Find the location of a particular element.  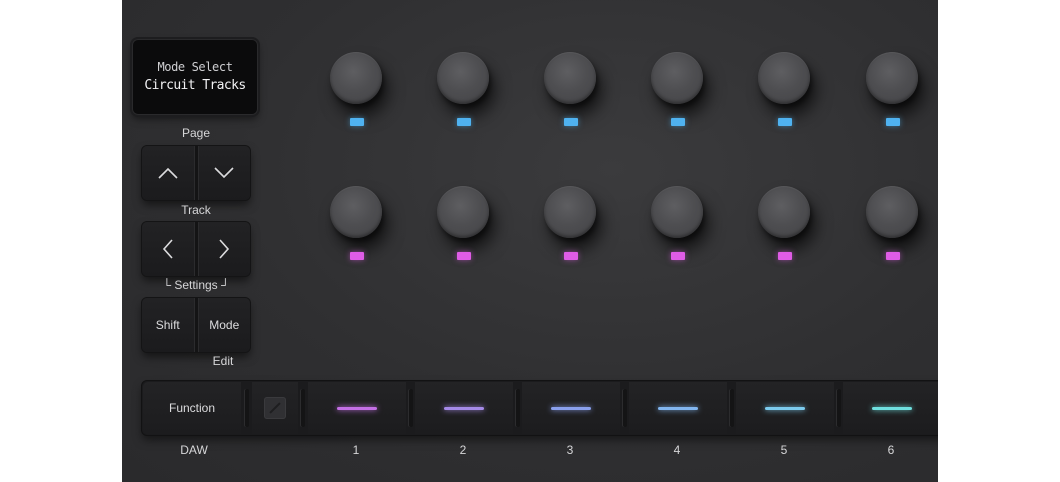

page-up-button is located at coordinates (168, 173).